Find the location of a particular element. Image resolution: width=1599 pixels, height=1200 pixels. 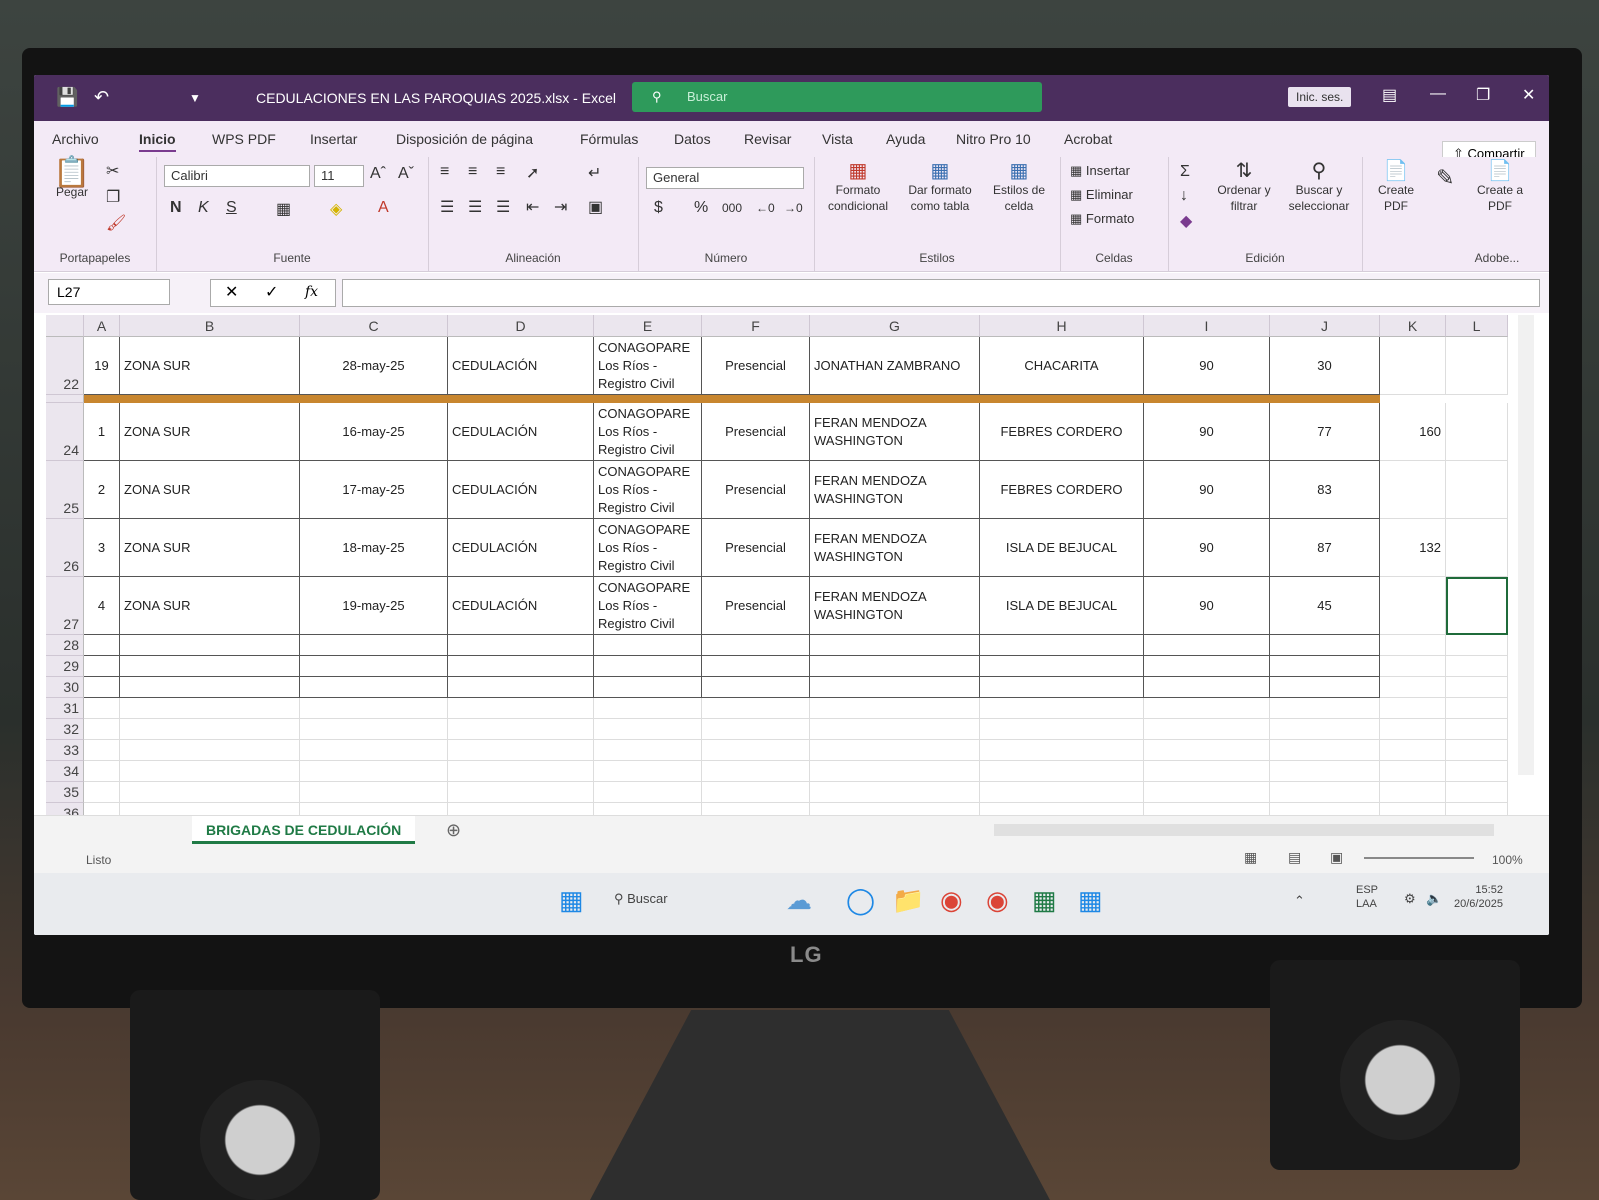

cell-k35 is located at coordinates (1413, 792).